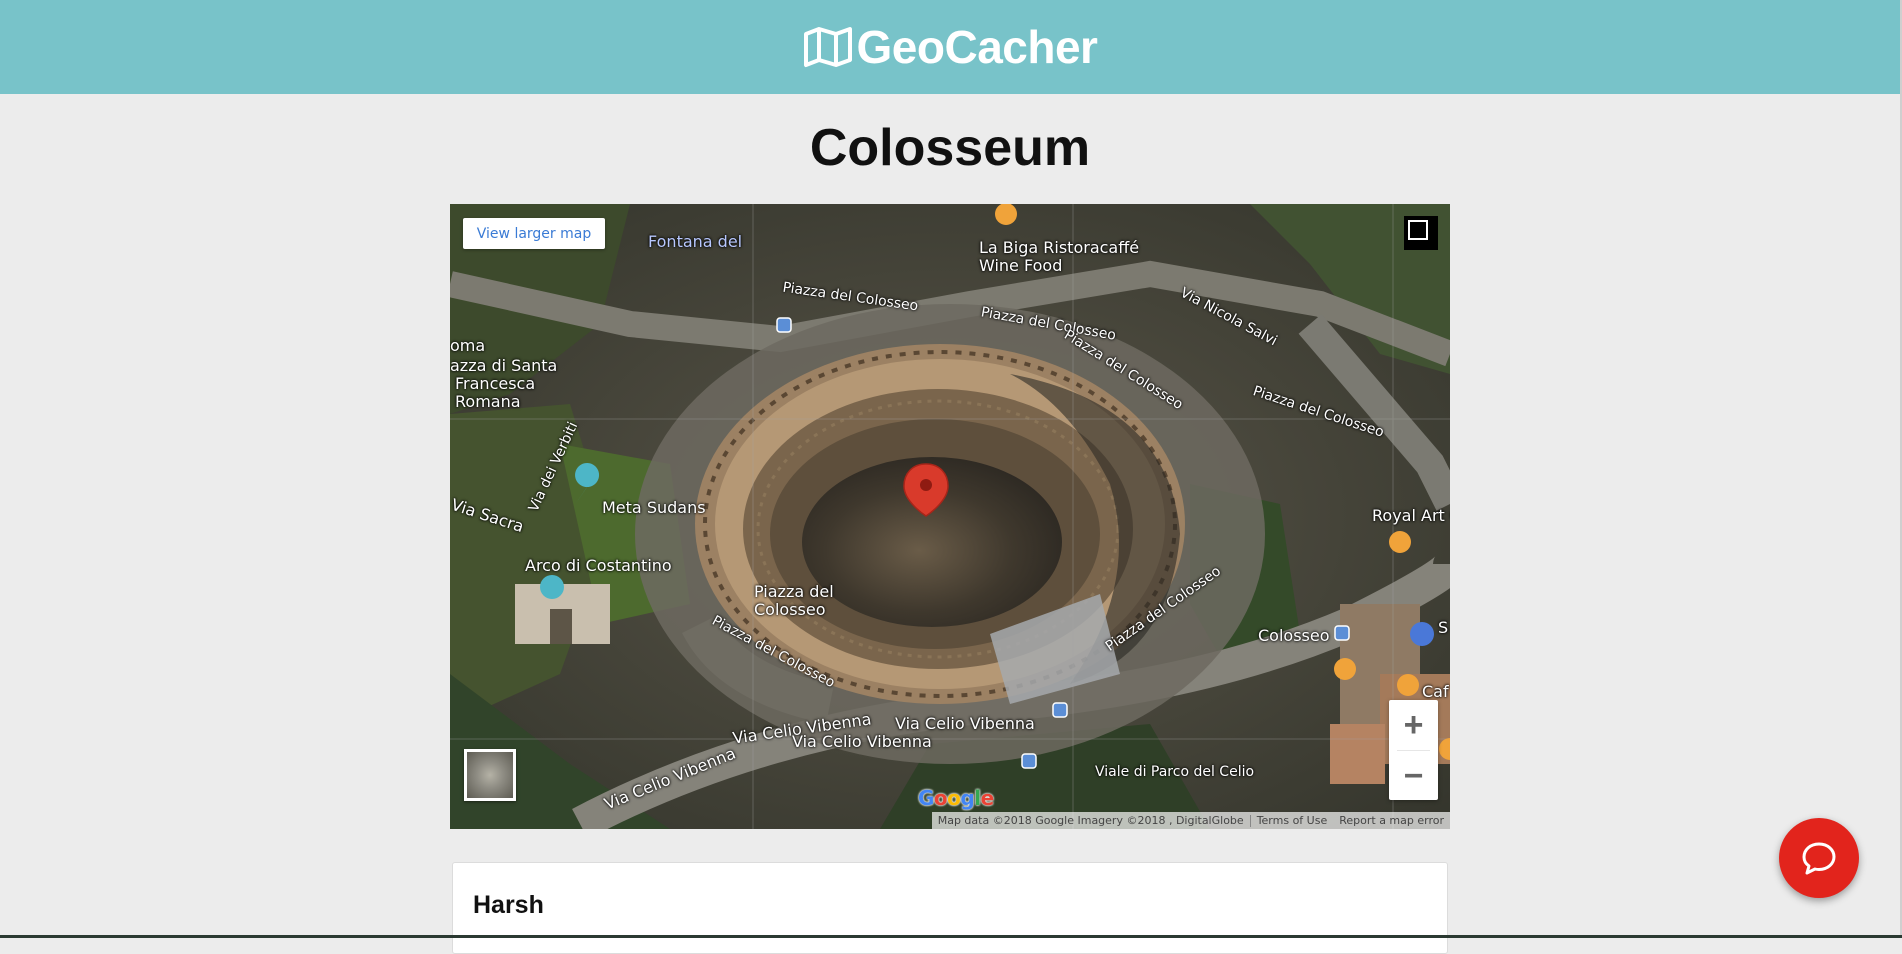 The image size is (1902, 954). What do you see at coordinates (654, 507) in the screenshot?
I see `map-label: Meta Sudans` at bounding box center [654, 507].